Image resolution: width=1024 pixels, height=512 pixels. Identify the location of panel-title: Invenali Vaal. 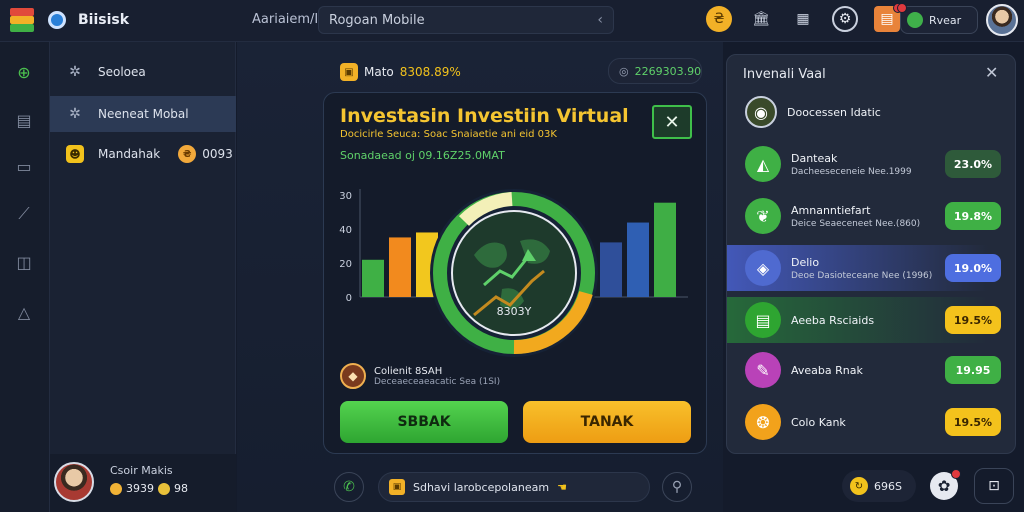
(784, 74).